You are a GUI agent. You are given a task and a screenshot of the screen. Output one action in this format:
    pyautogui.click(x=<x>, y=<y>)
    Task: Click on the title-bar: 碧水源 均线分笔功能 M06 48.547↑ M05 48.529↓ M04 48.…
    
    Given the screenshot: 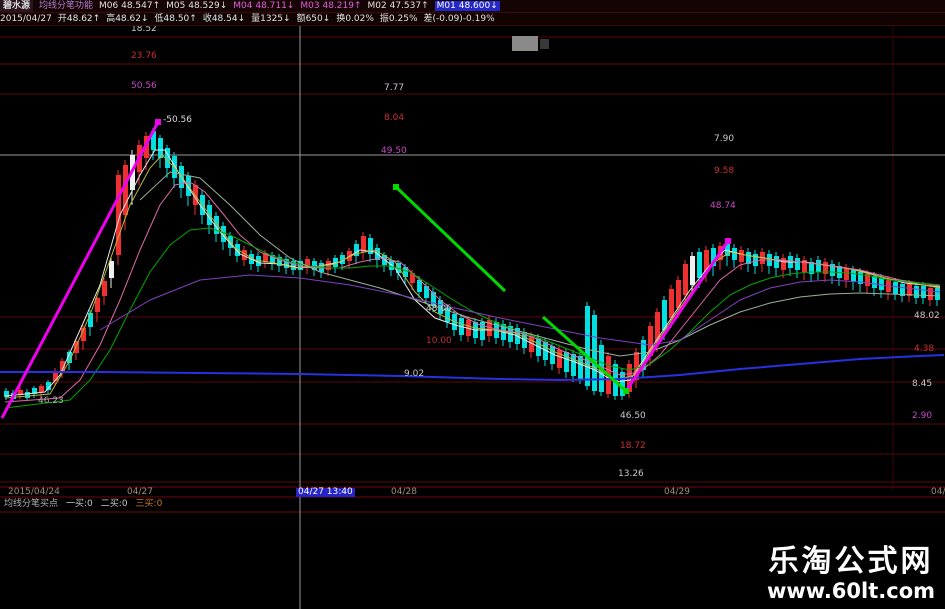 What is the action you would take?
    pyautogui.click(x=472, y=6)
    